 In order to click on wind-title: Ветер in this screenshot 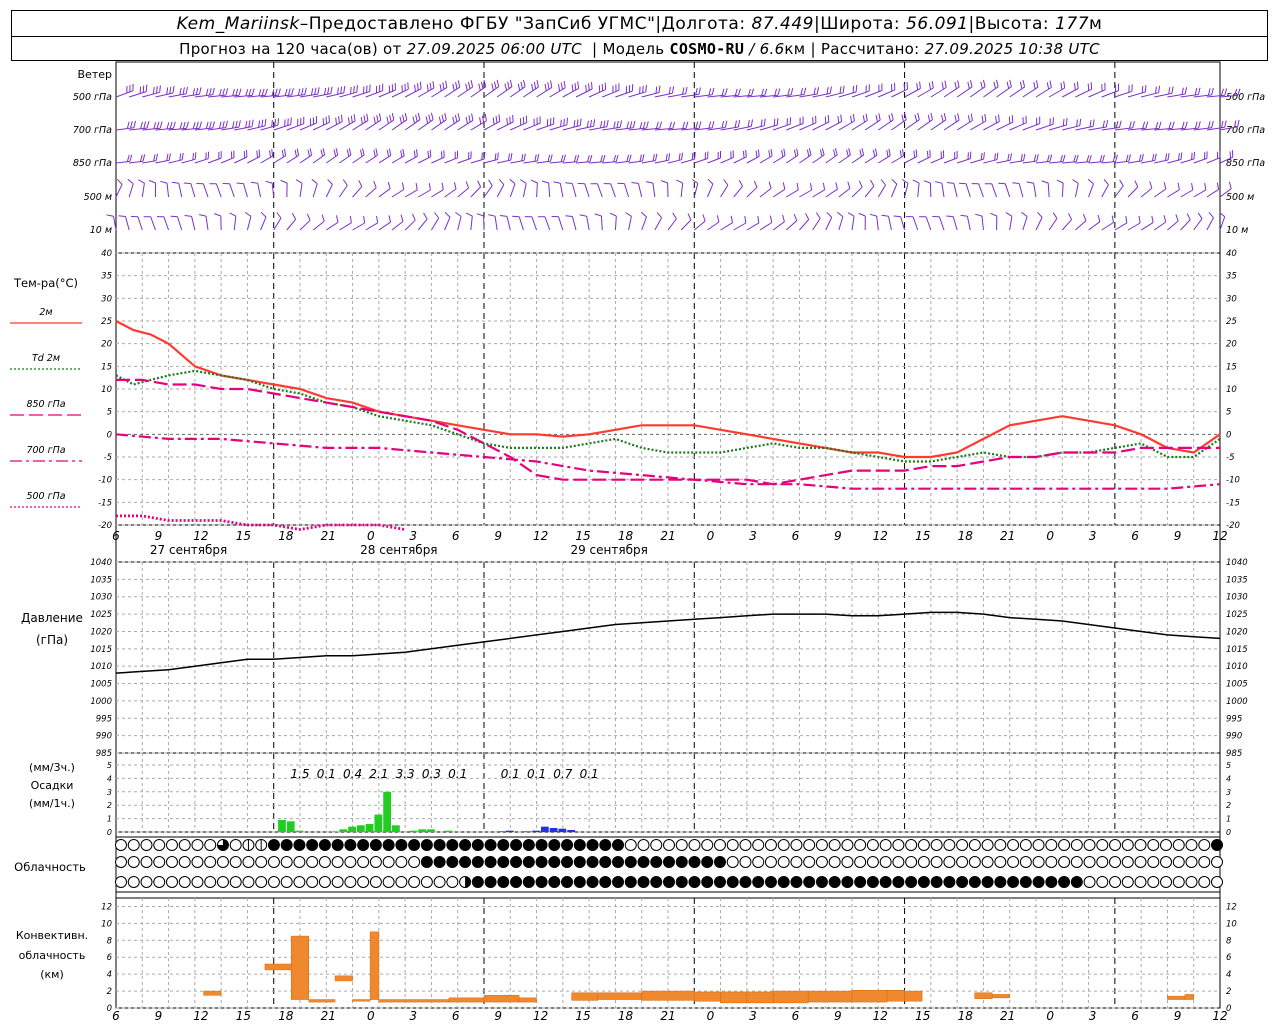, I will do `click(95, 74)`.